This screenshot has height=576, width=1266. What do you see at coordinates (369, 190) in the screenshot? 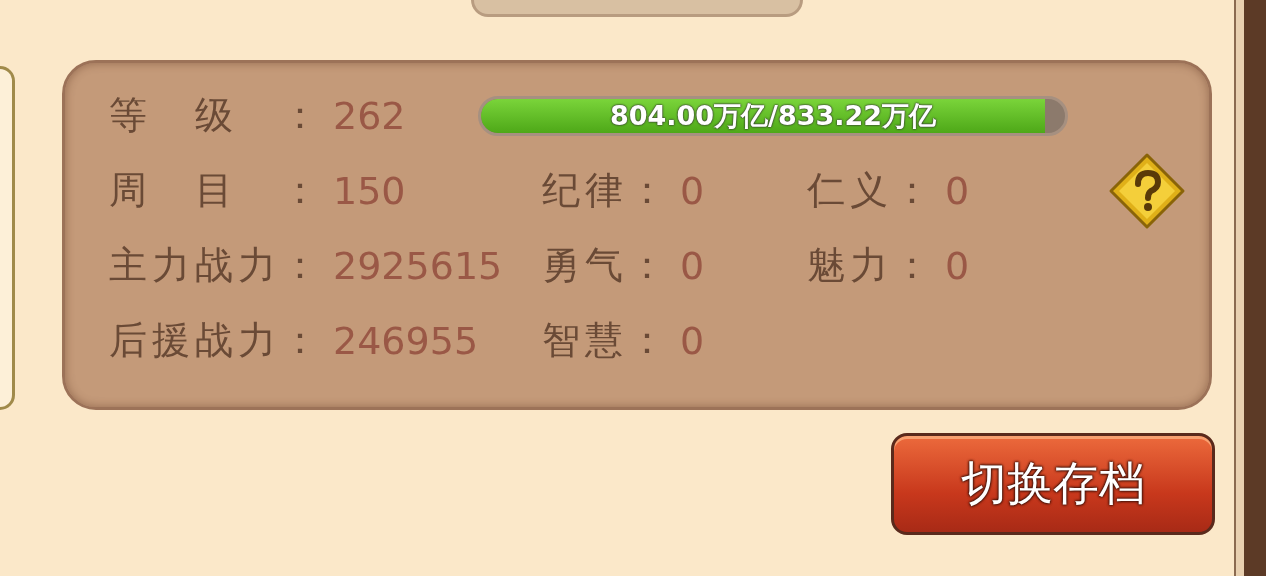
I see `stat-value: 150` at bounding box center [369, 190].